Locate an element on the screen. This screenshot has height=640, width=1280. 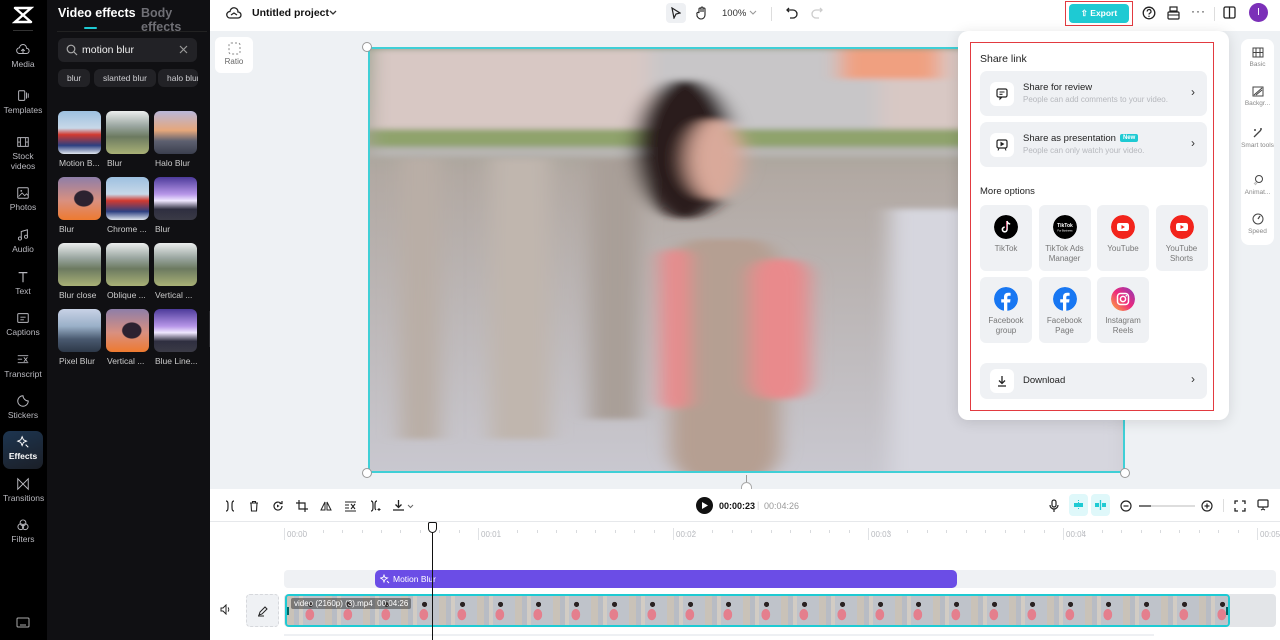
sidebar-item-photos: Photos is located at coordinates (23, 206).